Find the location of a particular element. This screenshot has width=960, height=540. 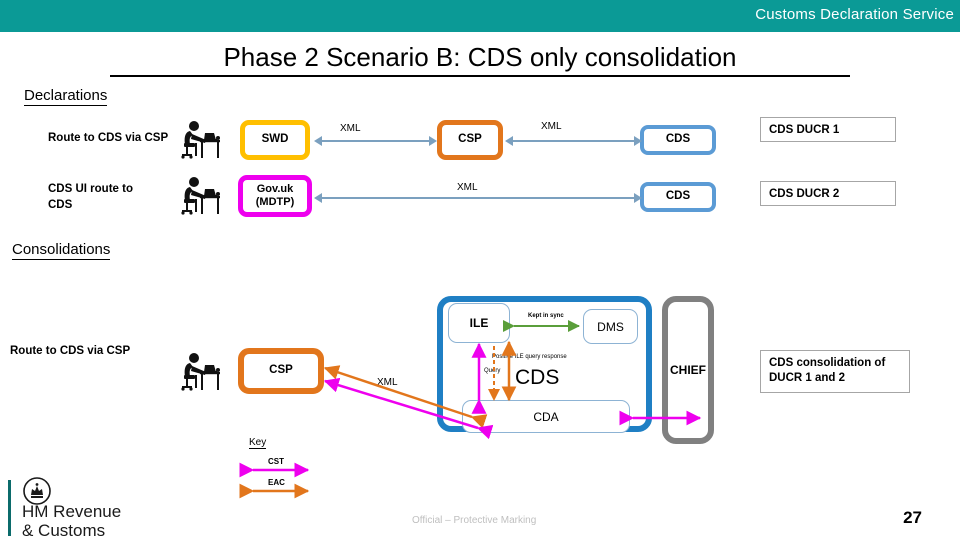

node-csp-consolidation-label: CSP is located at coordinates (281, 370).